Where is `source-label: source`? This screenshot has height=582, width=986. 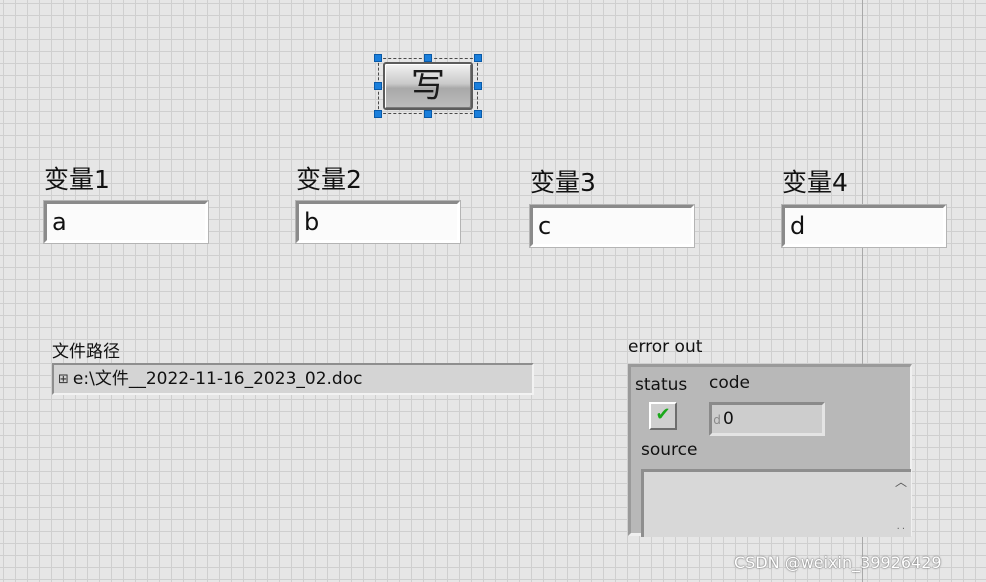
source-label: source is located at coordinates (669, 450).